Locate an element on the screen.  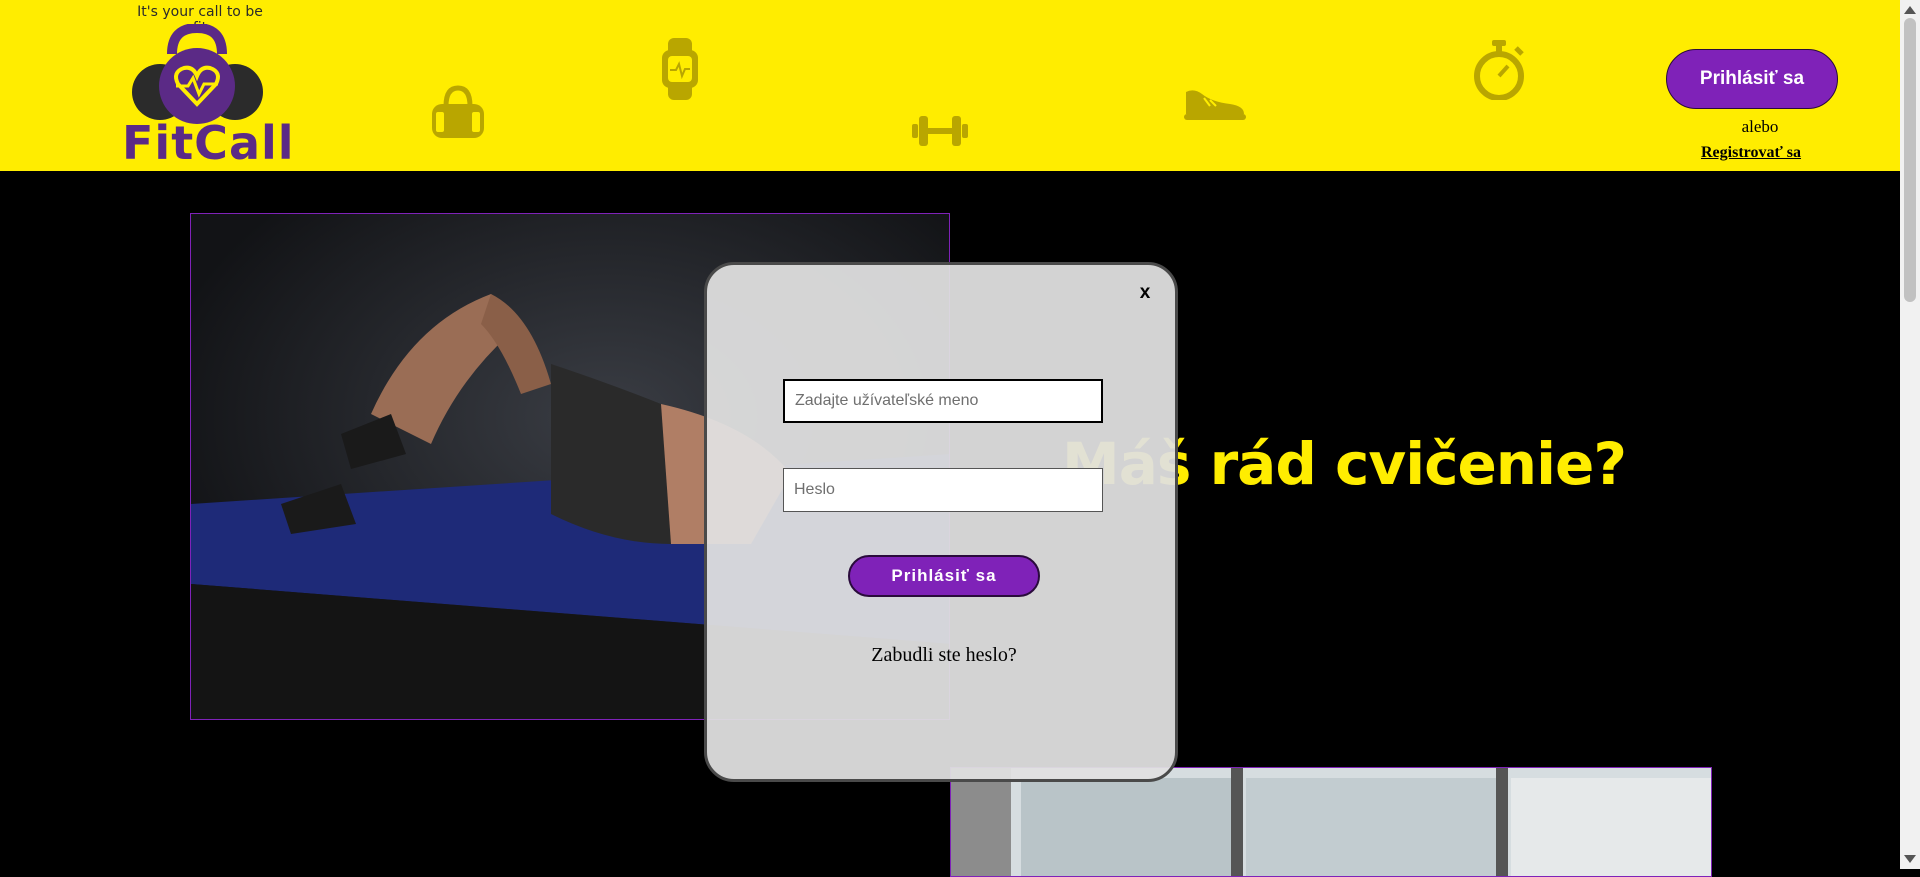
forgot-password-link: Zabudli ste heslo? is located at coordinates (944, 655).